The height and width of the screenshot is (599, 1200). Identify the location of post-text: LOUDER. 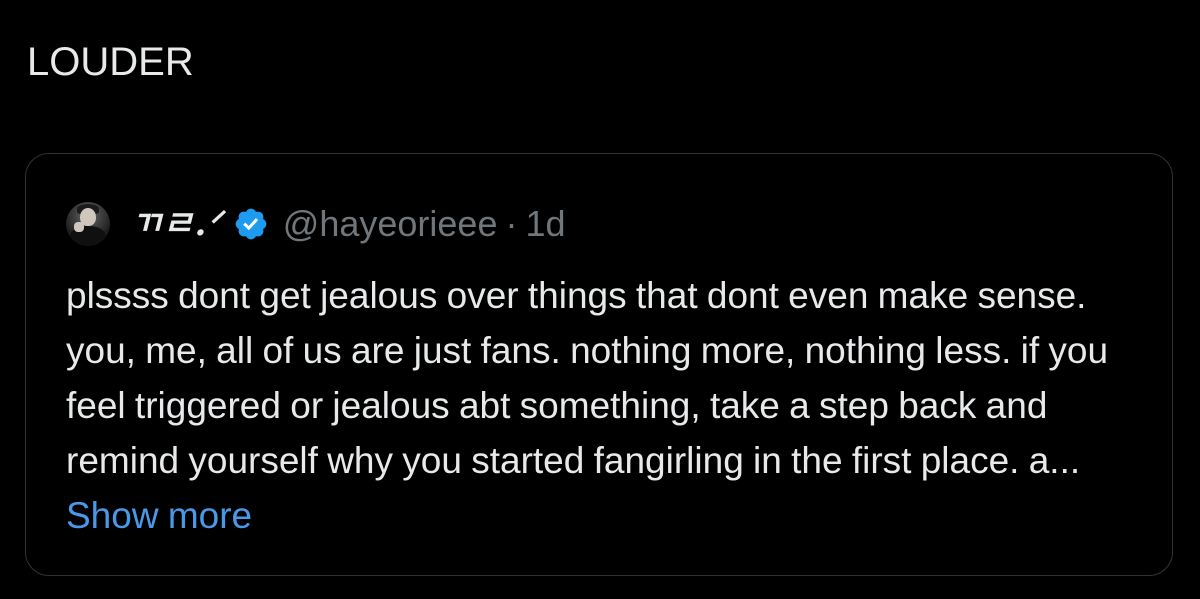
(110, 62).